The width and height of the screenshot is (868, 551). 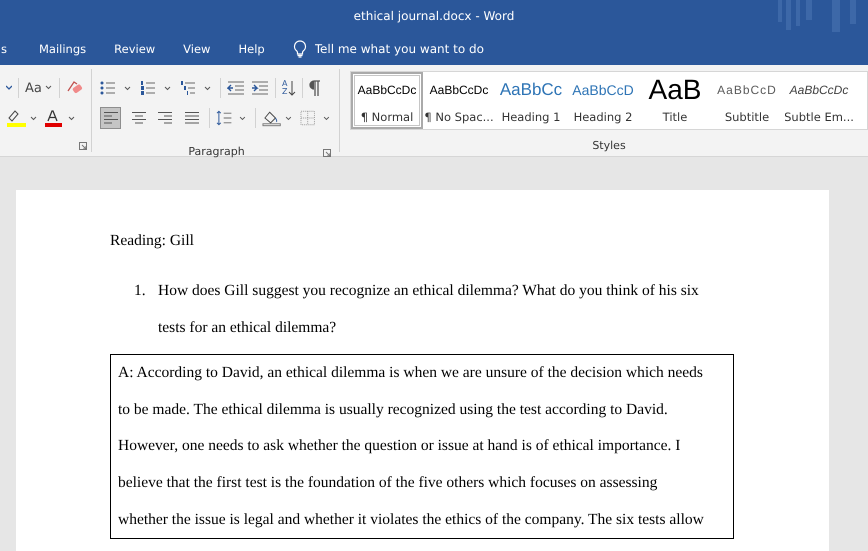 What do you see at coordinates (388, 482) in the screenshot?
I see `answer-text: believe that the first test is the foundation of the five others which focuses on assessing` at bounding box center [388, 482].